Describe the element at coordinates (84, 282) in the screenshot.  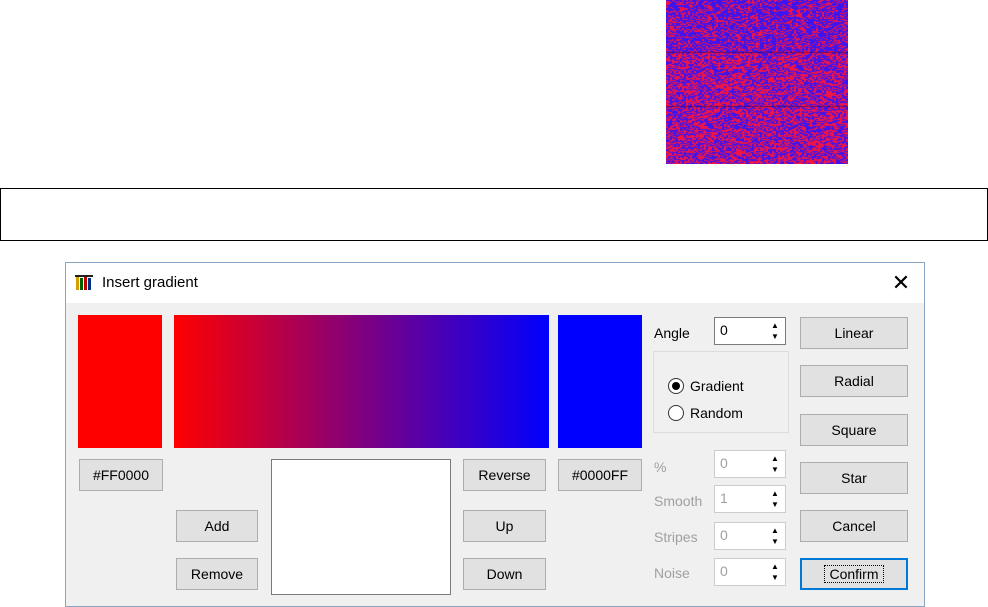
I see `gradient-app-icon` at that location.